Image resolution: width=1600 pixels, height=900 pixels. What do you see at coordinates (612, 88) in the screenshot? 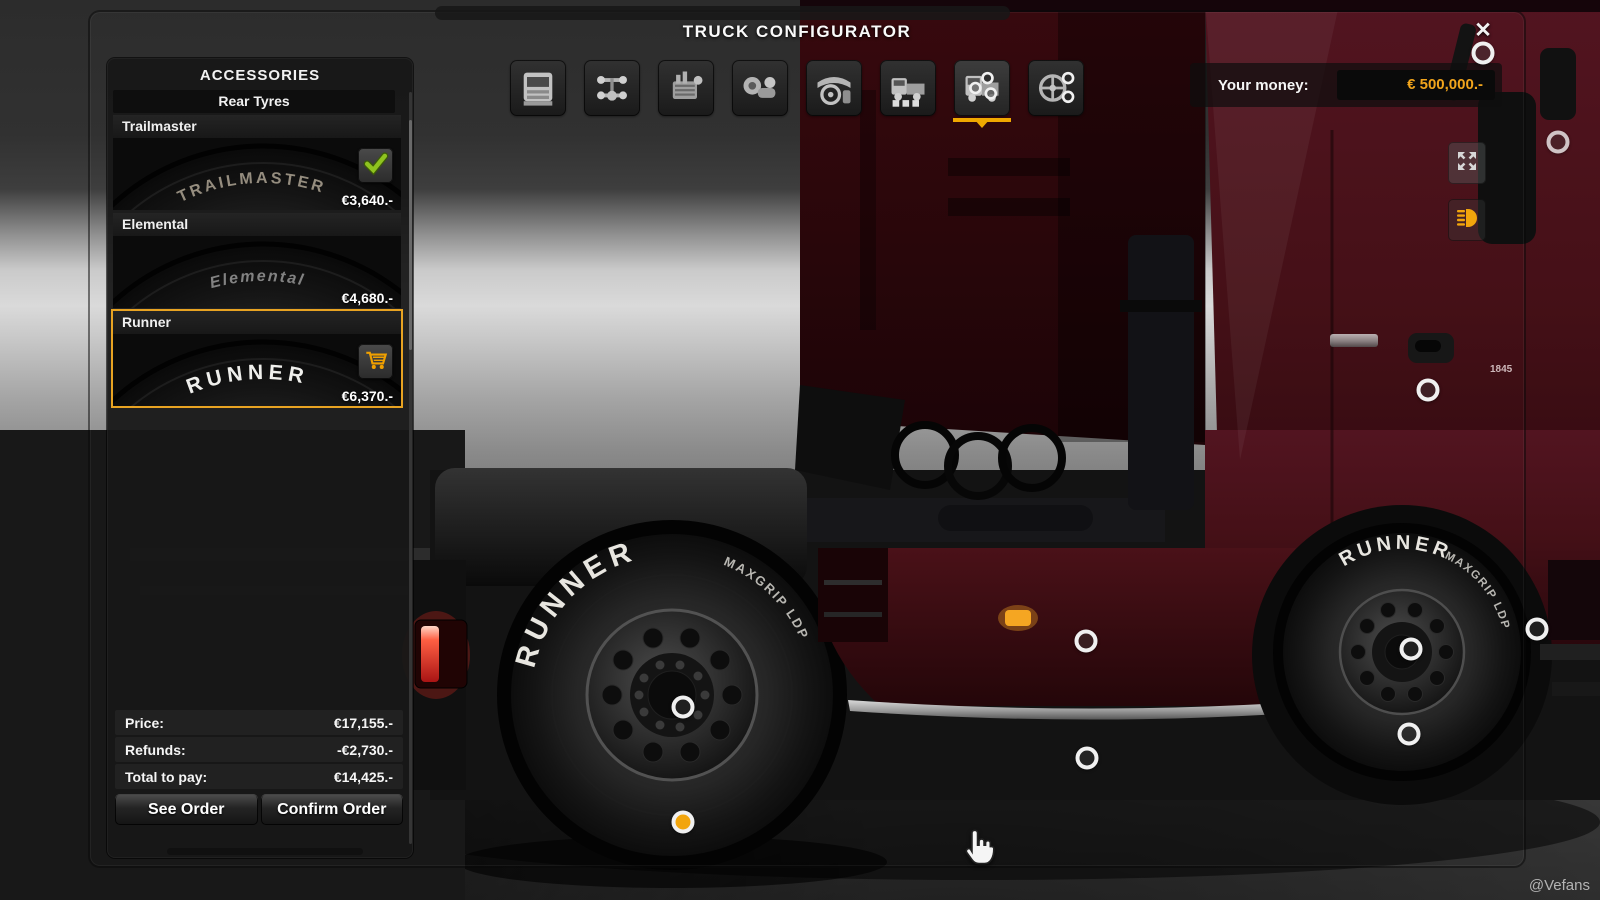
I see `category-tab-chassis` at bounding box center [612, 88].